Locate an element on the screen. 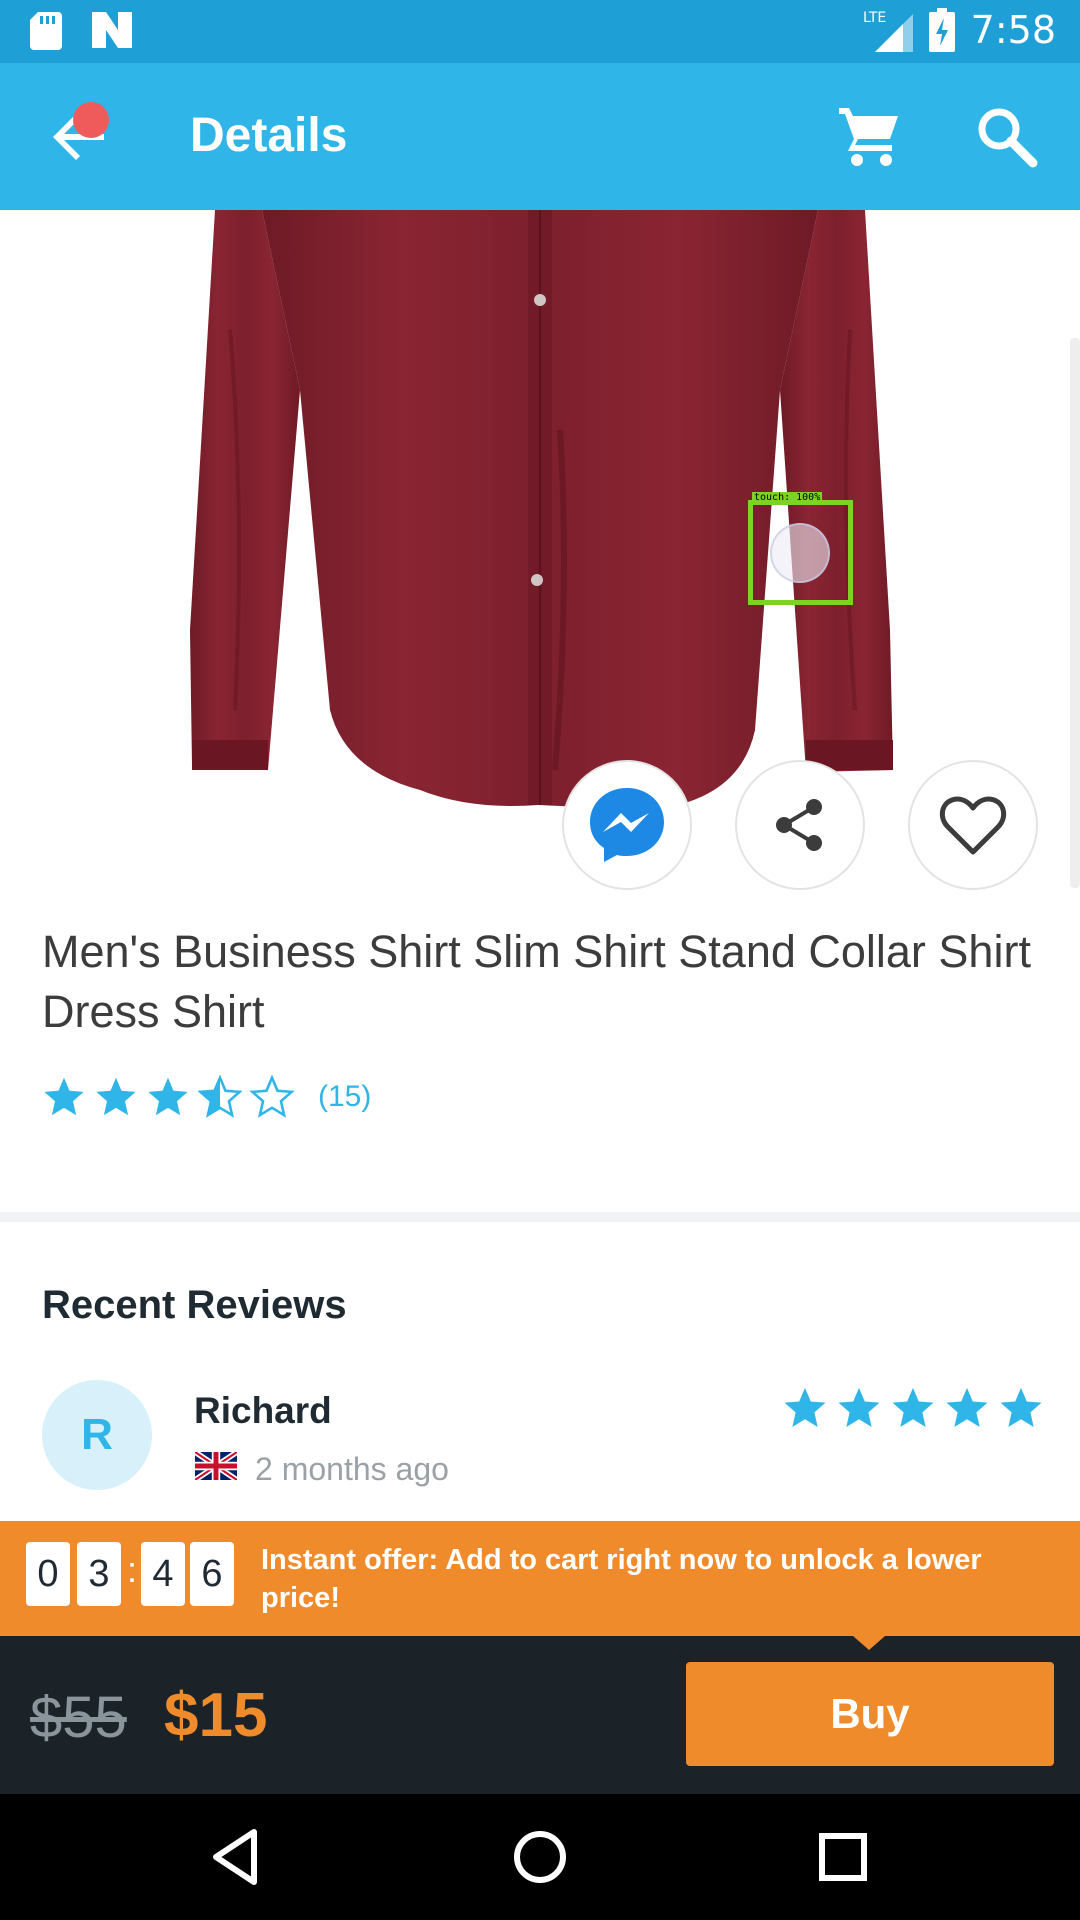  timer-digit: 6 is located at coordinates (212, 1574).